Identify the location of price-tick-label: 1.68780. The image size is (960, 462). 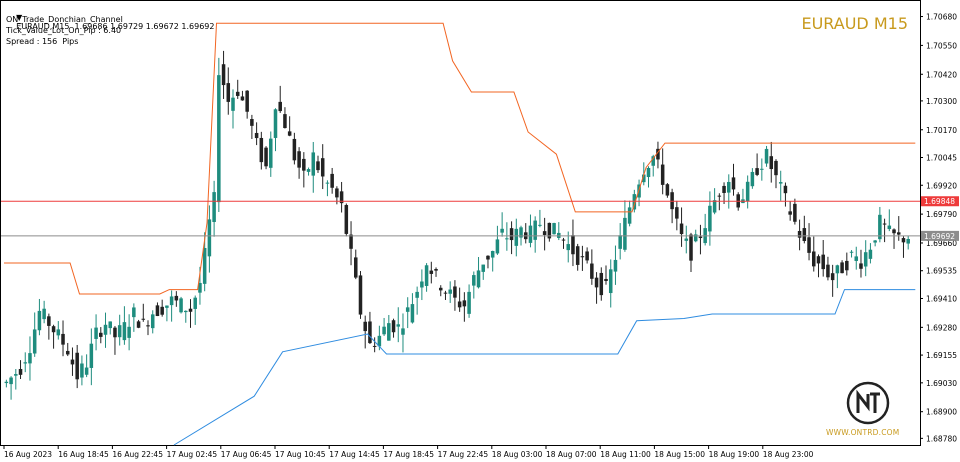
(941, 438).